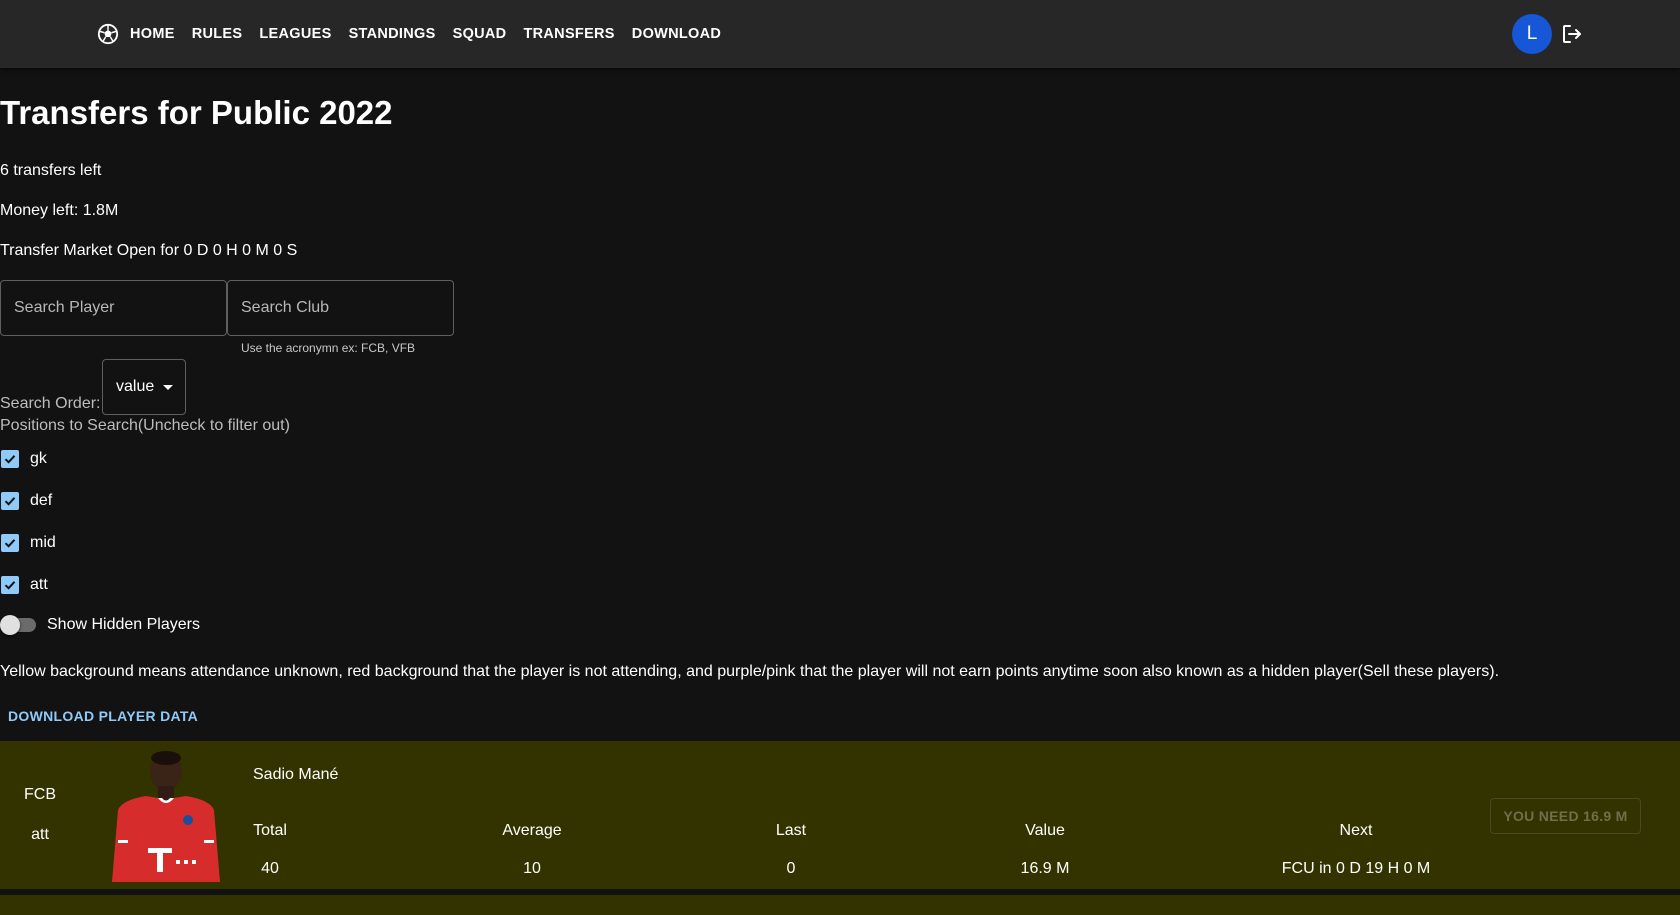 The width and height of the screenshot is (1680, 915). Describe the element at coordinates (568, 34) in the screenshot. I see `nav-transfers: TRANSFERS` at that location.